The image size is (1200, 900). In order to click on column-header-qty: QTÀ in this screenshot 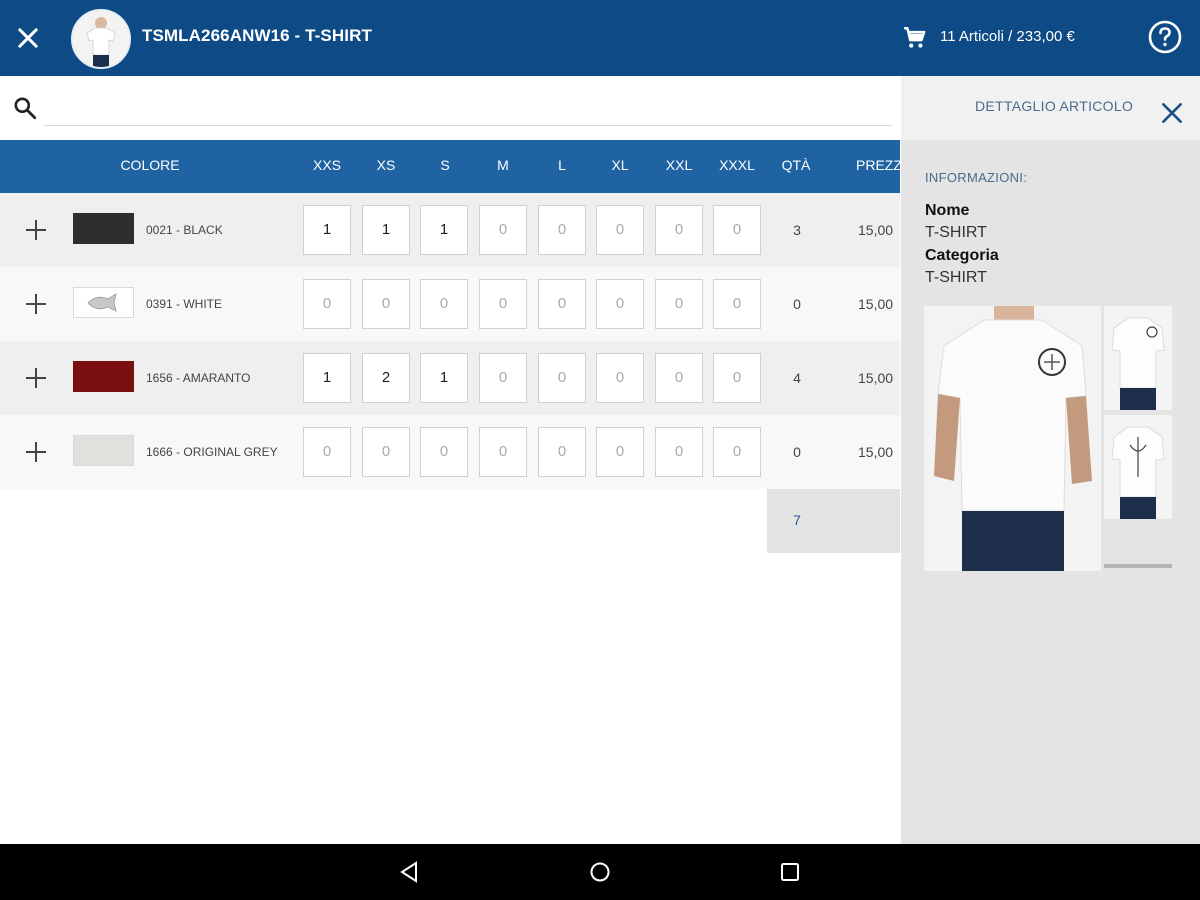, I will do `click(796, 165)`.